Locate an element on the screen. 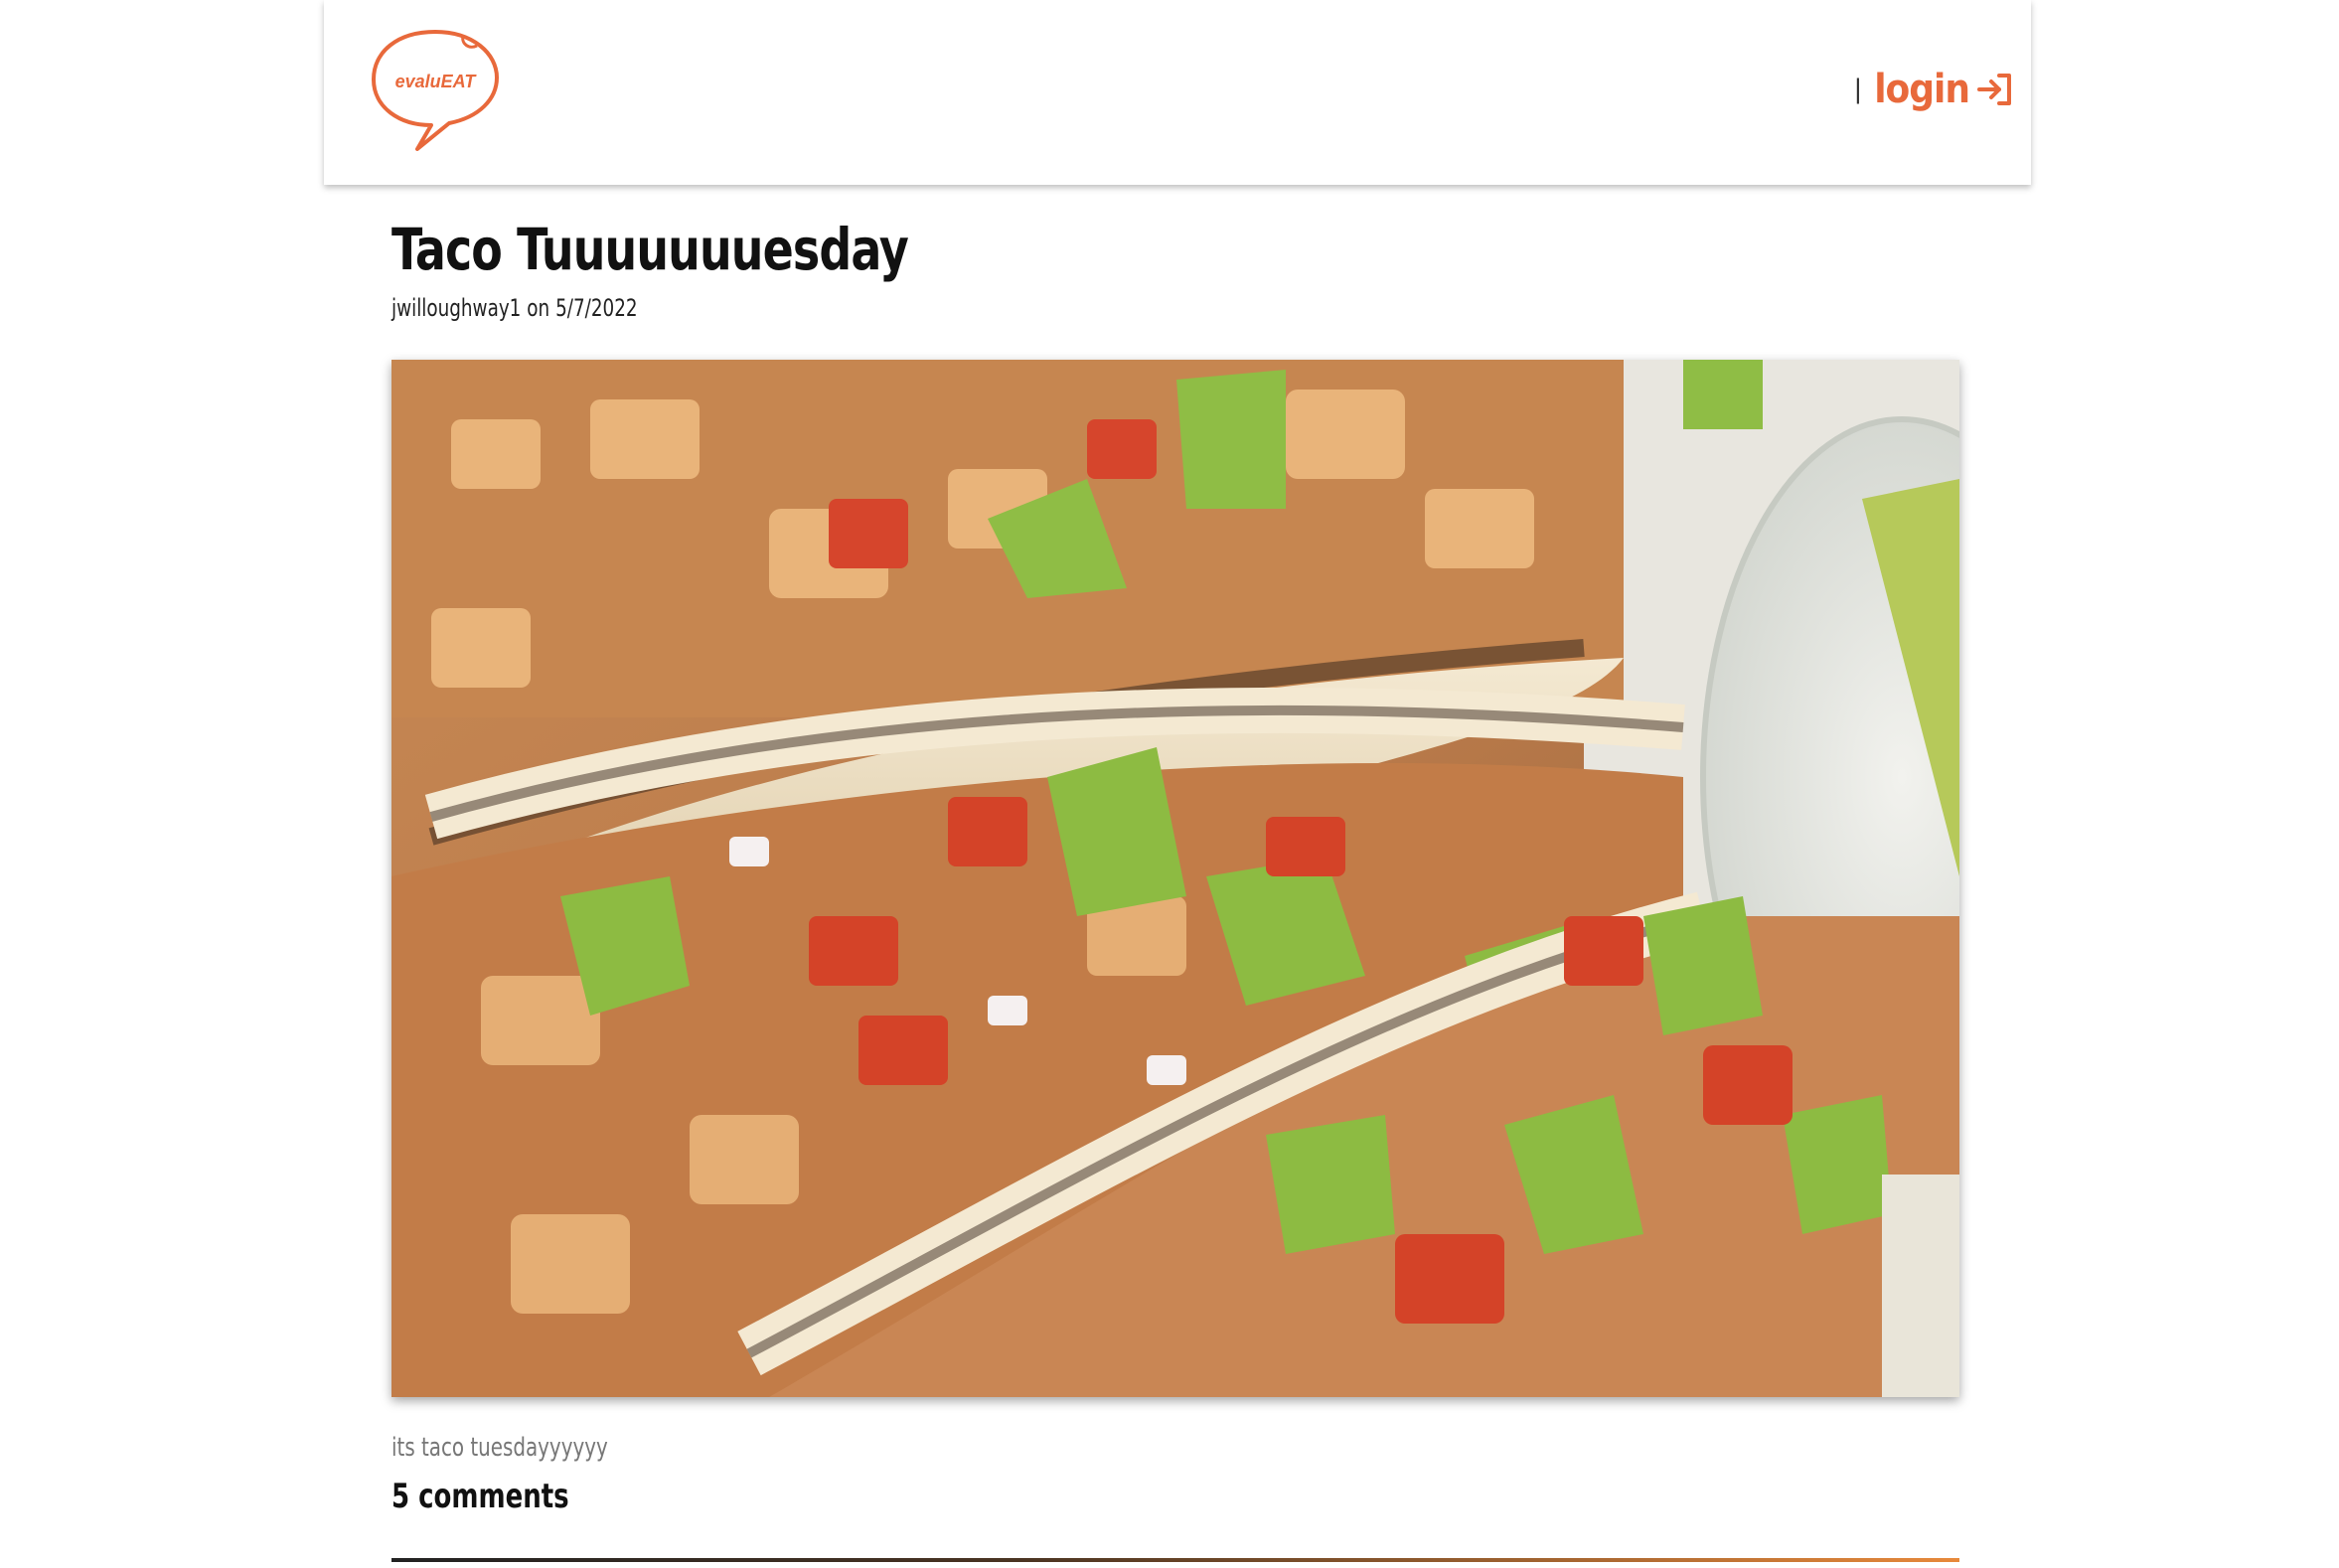  post-meta: jwilloughway1 on 5/7/2022 is located at coordinates (1057, 308).